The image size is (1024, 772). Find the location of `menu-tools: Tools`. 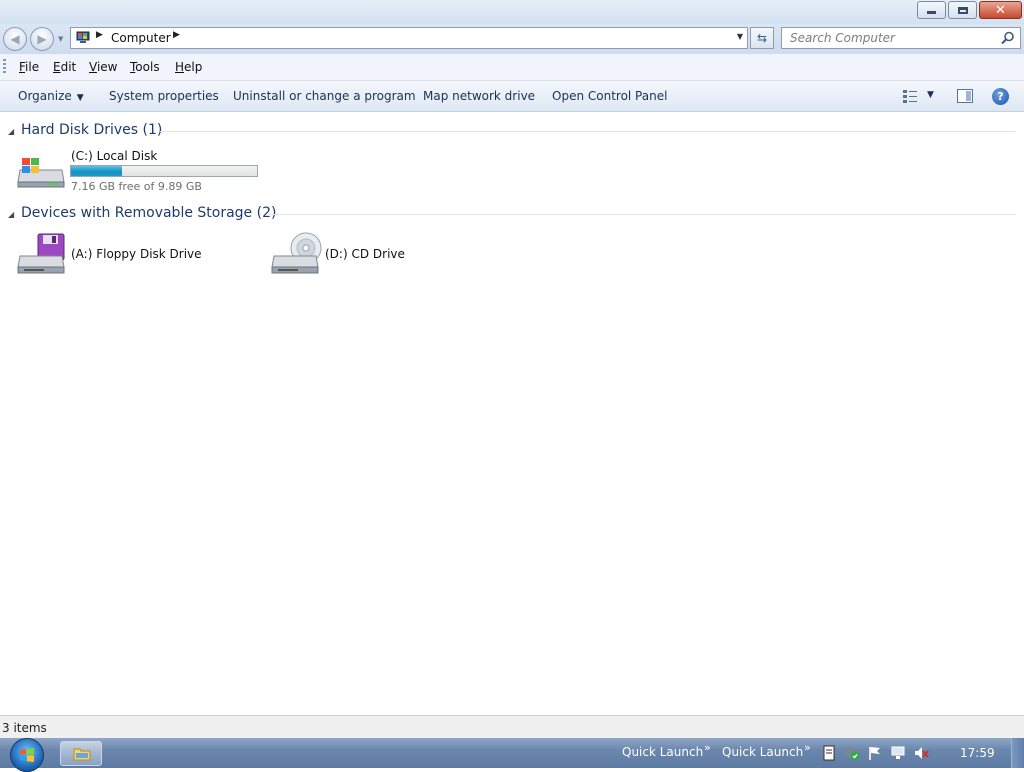

menu-tools: Tools is located at coordinates (145, 67).